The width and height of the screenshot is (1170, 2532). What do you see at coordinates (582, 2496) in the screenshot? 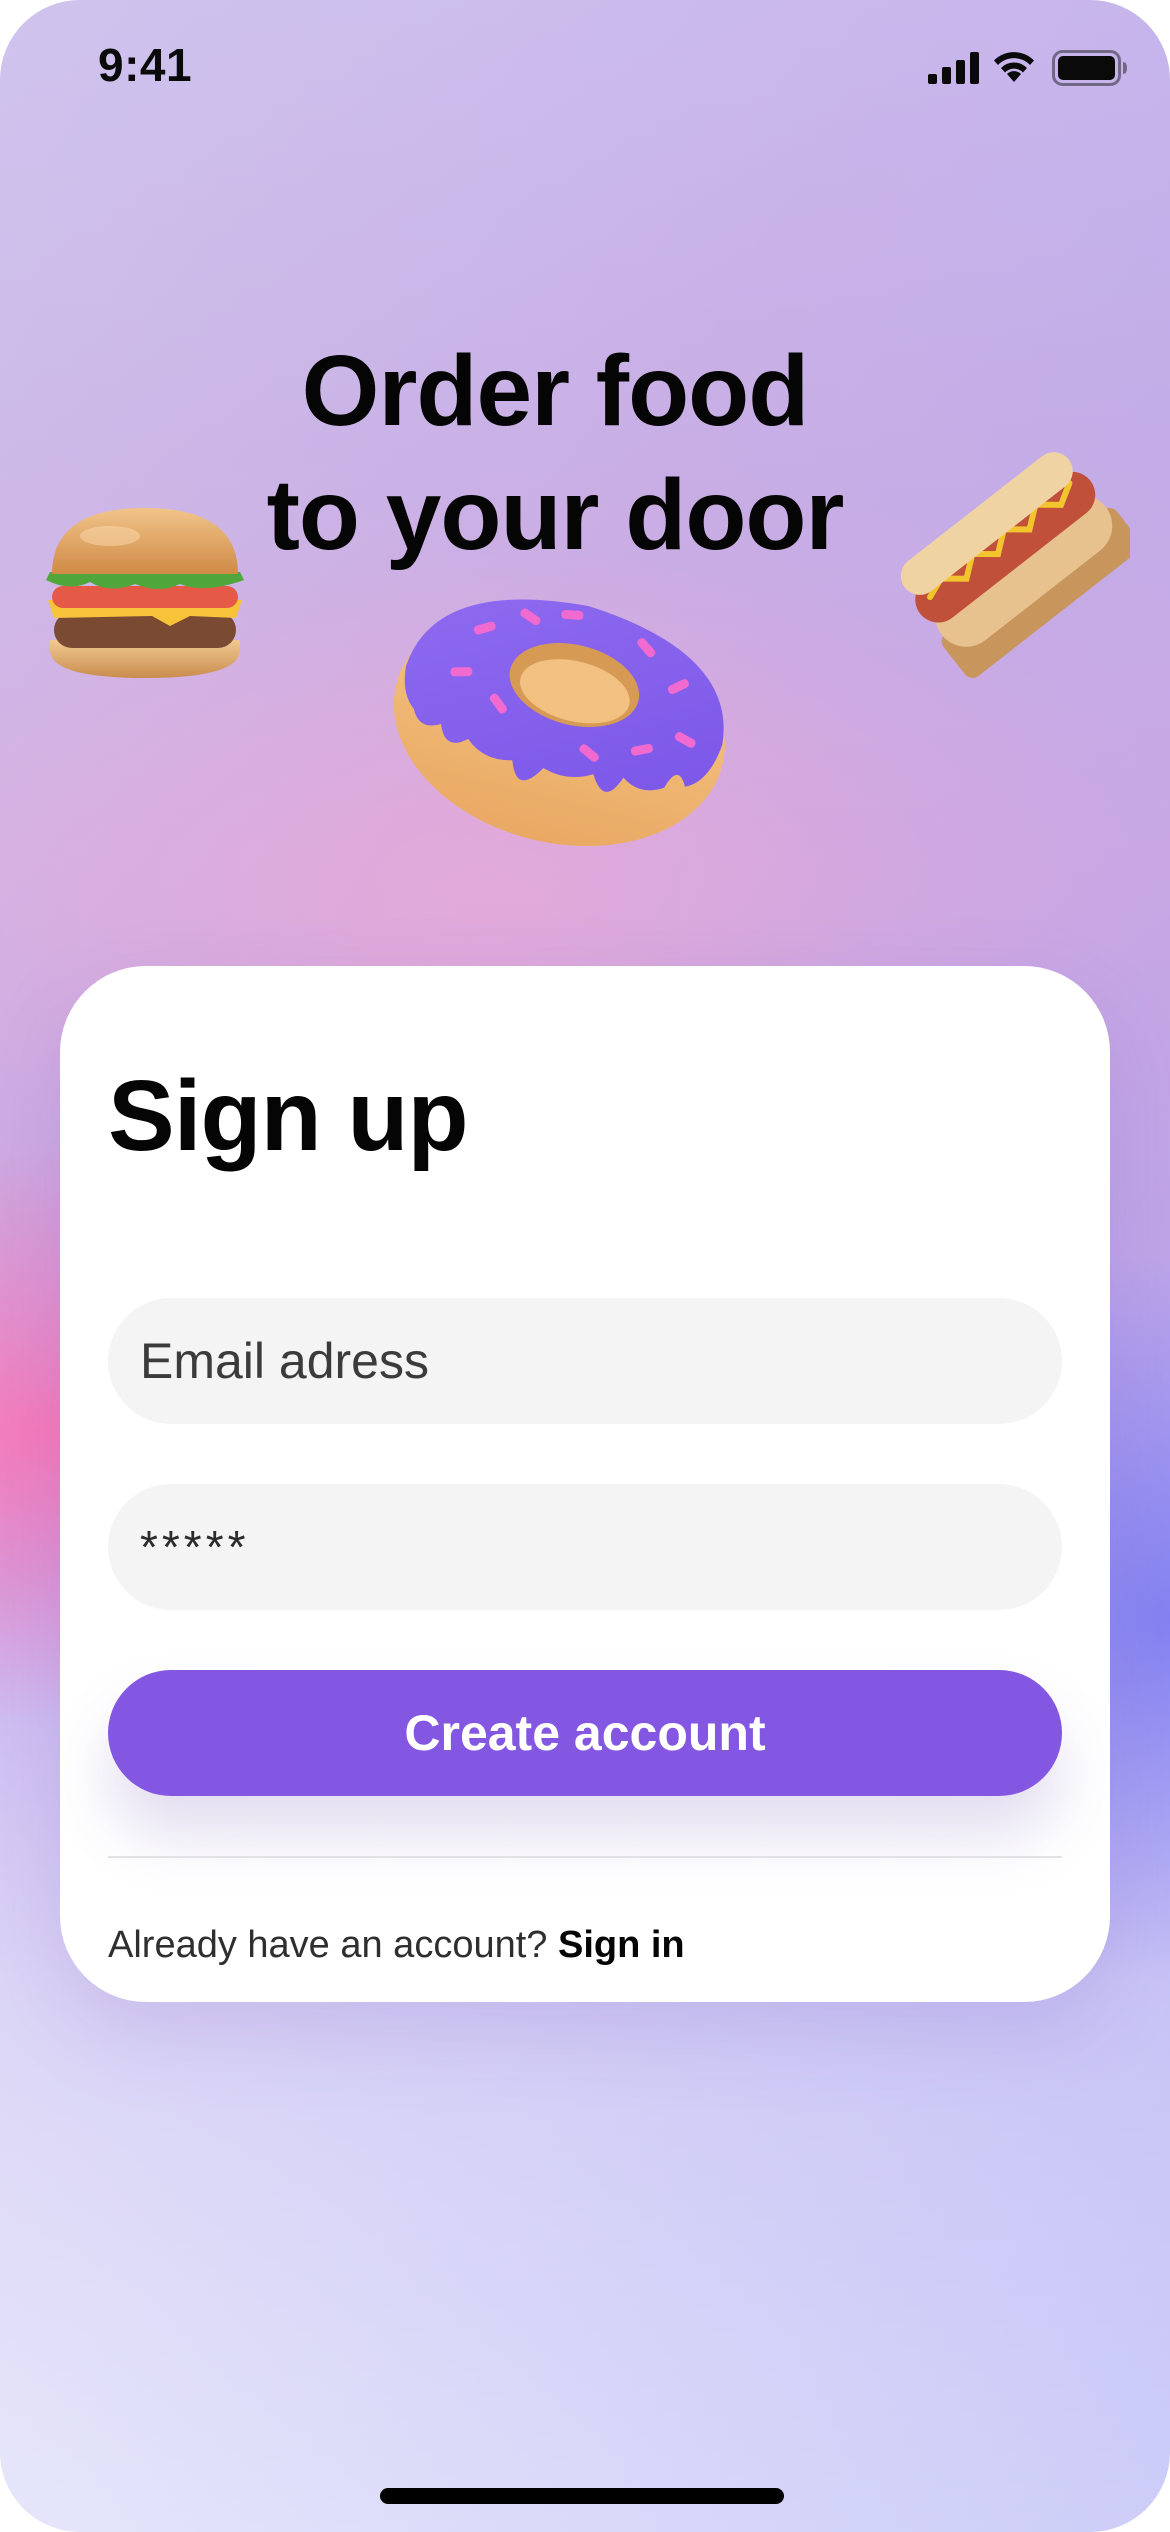
I see `home-indicator` at bounding box center [582, 2496].